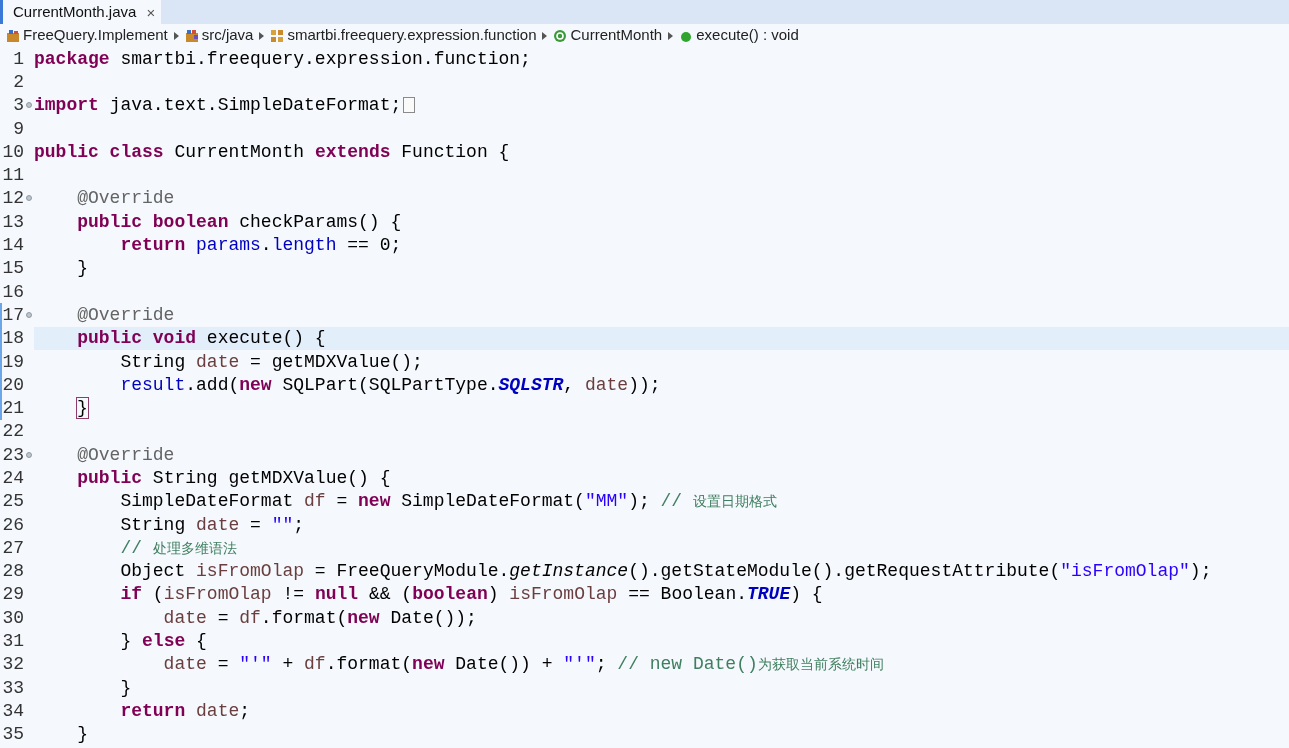 The height and width of the screenshot is (748, 1289). What do you see at coordinates (13, 221) in the screenshot?
I see `line-number: 13` at bounding box center [13, 221].